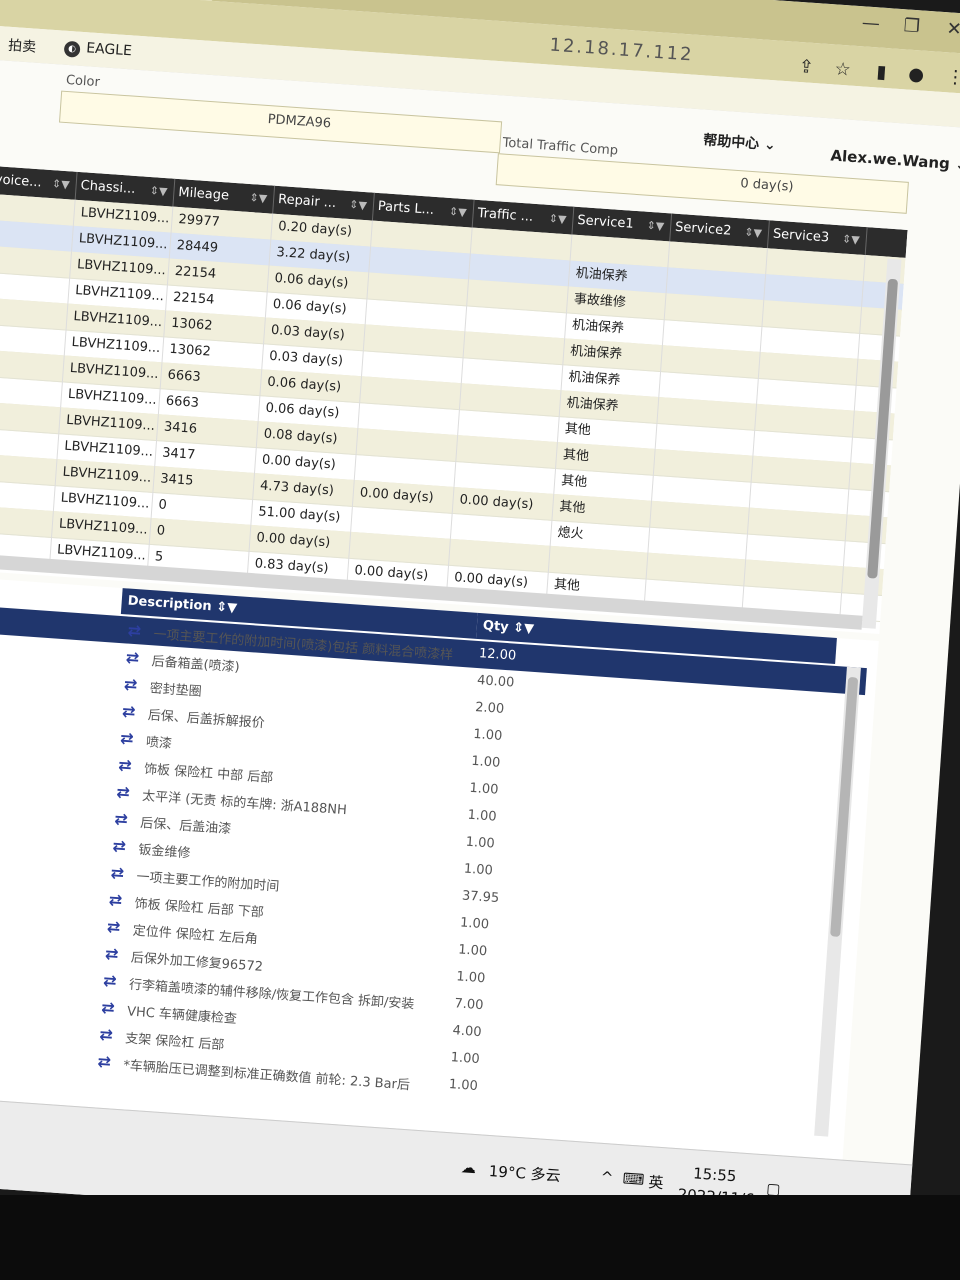 This screenshot has width=960, height=1280. I want to click on line-qty: 2.00, so click(489, 708).